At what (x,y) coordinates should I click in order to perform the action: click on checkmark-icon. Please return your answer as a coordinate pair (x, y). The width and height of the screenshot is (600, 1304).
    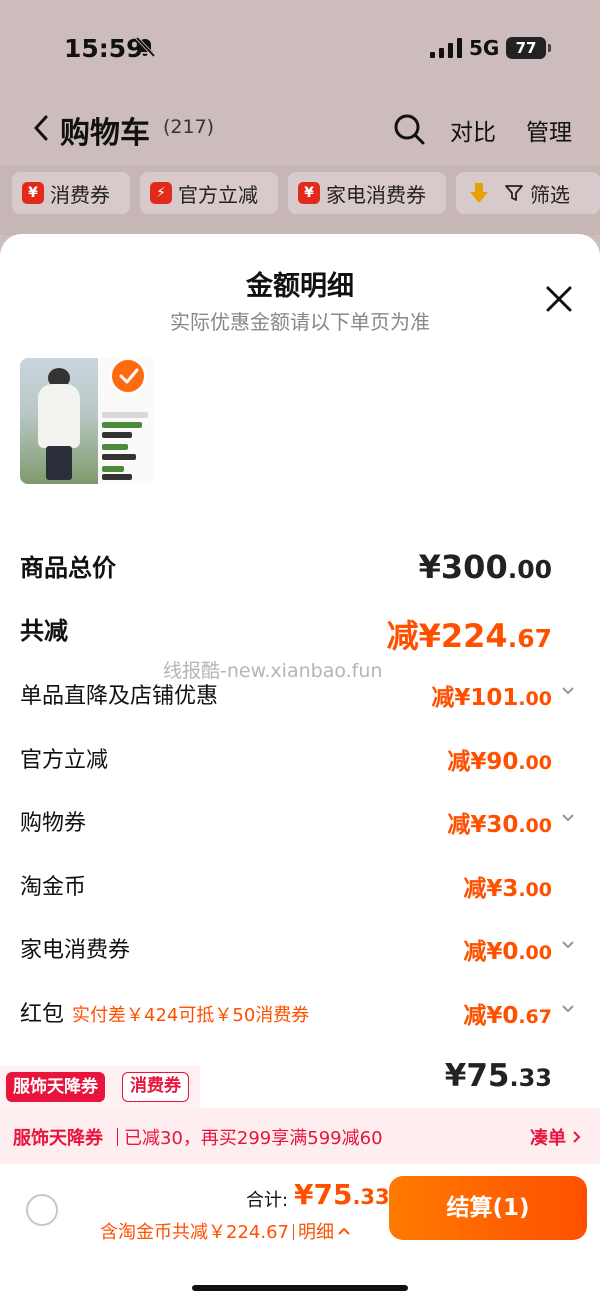
    Looking at the image, I should click on (129, 376).